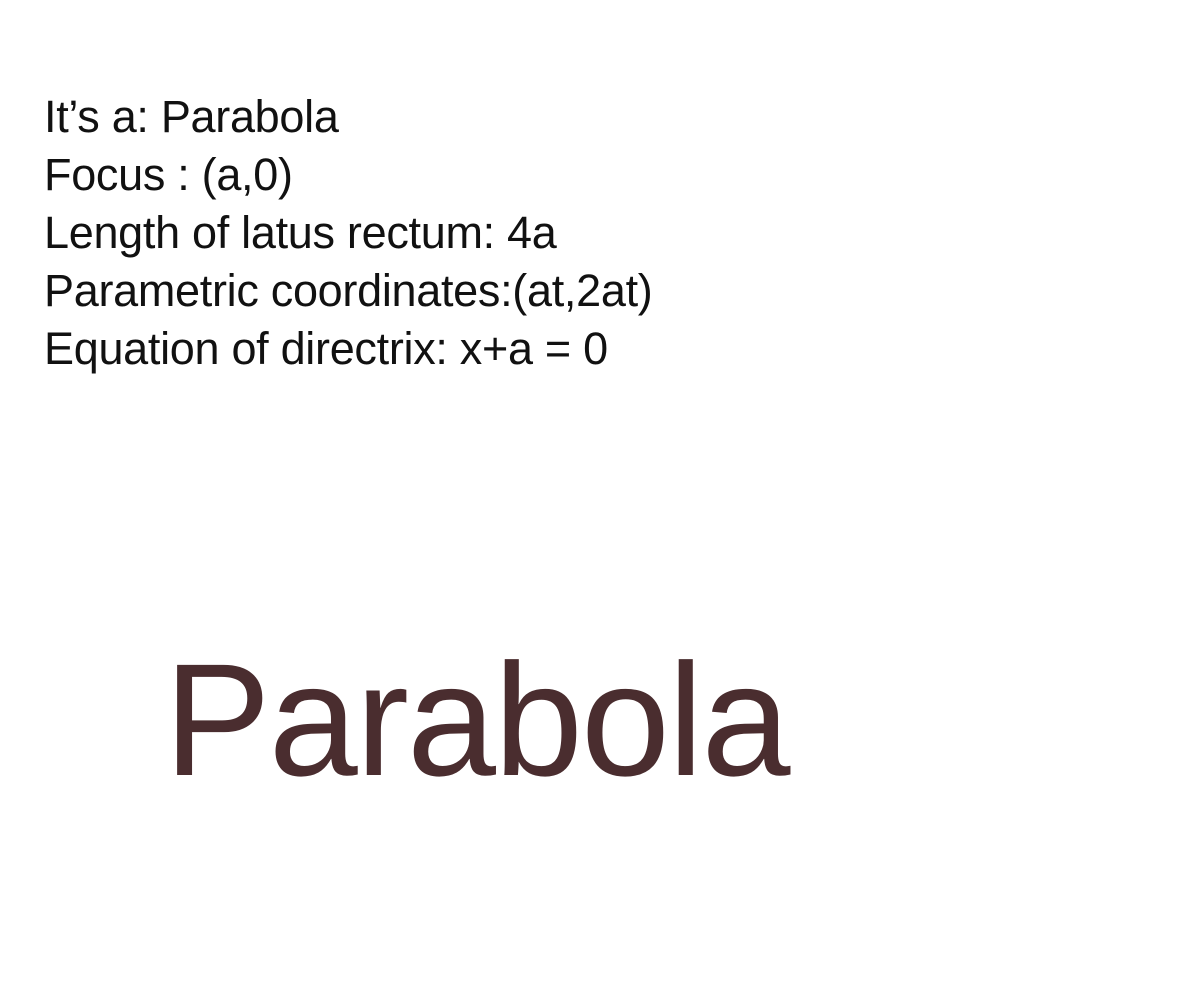 The width and height of the screenshot is (1200, 1000). What do you see at coordinates (300, 232) in the screenshot?
I see `latus-rectum-line: Length of latus rectum: 4a` at bounding box center [300, 232].